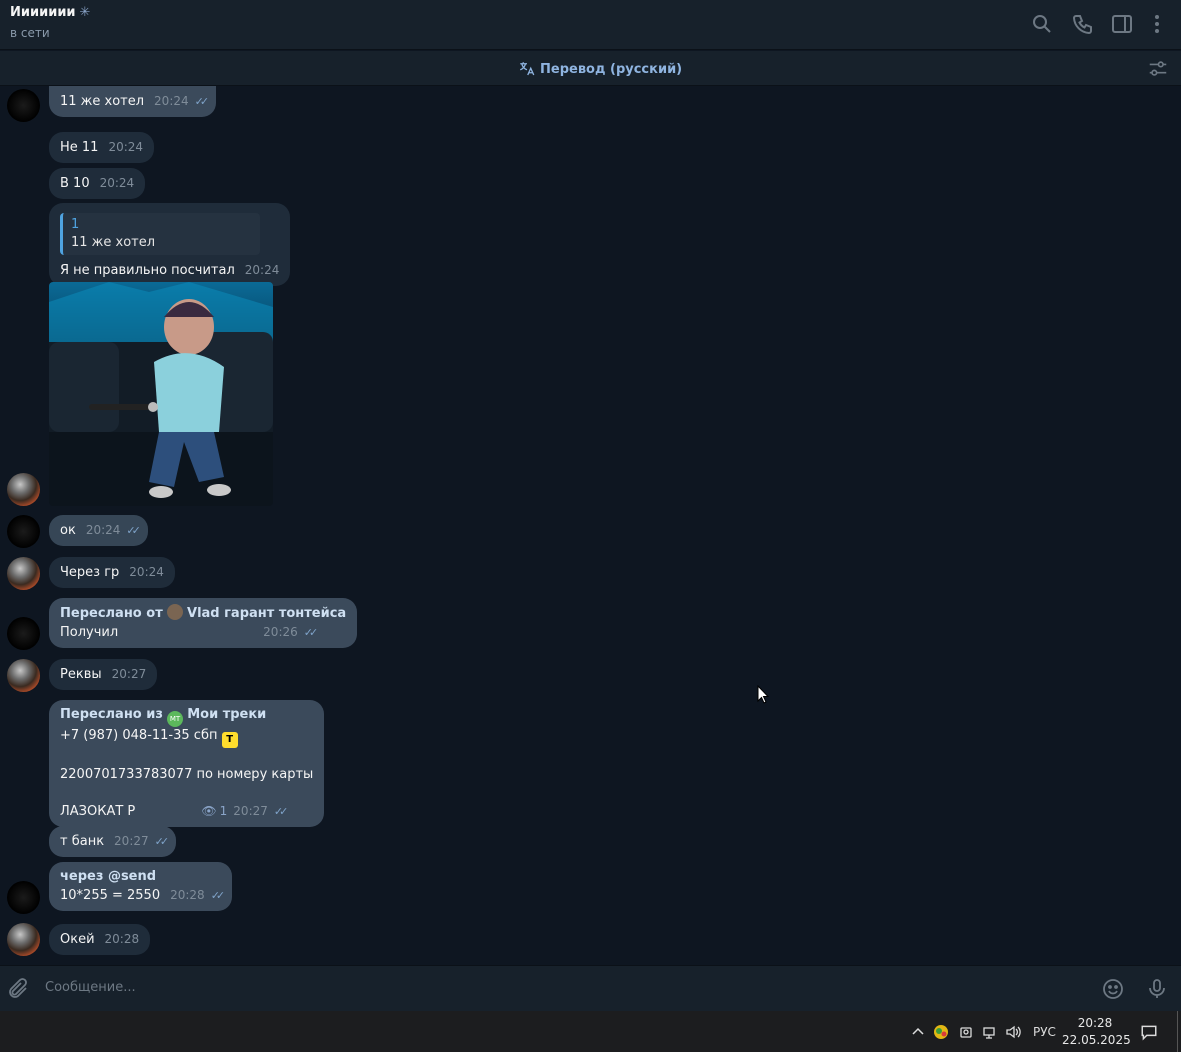 Image resolution: width=1181 pixels, height=1052 pixels. Describe the element at coordinates (1013, 1031) in the screenshot. I see `volume-icon` at that location.